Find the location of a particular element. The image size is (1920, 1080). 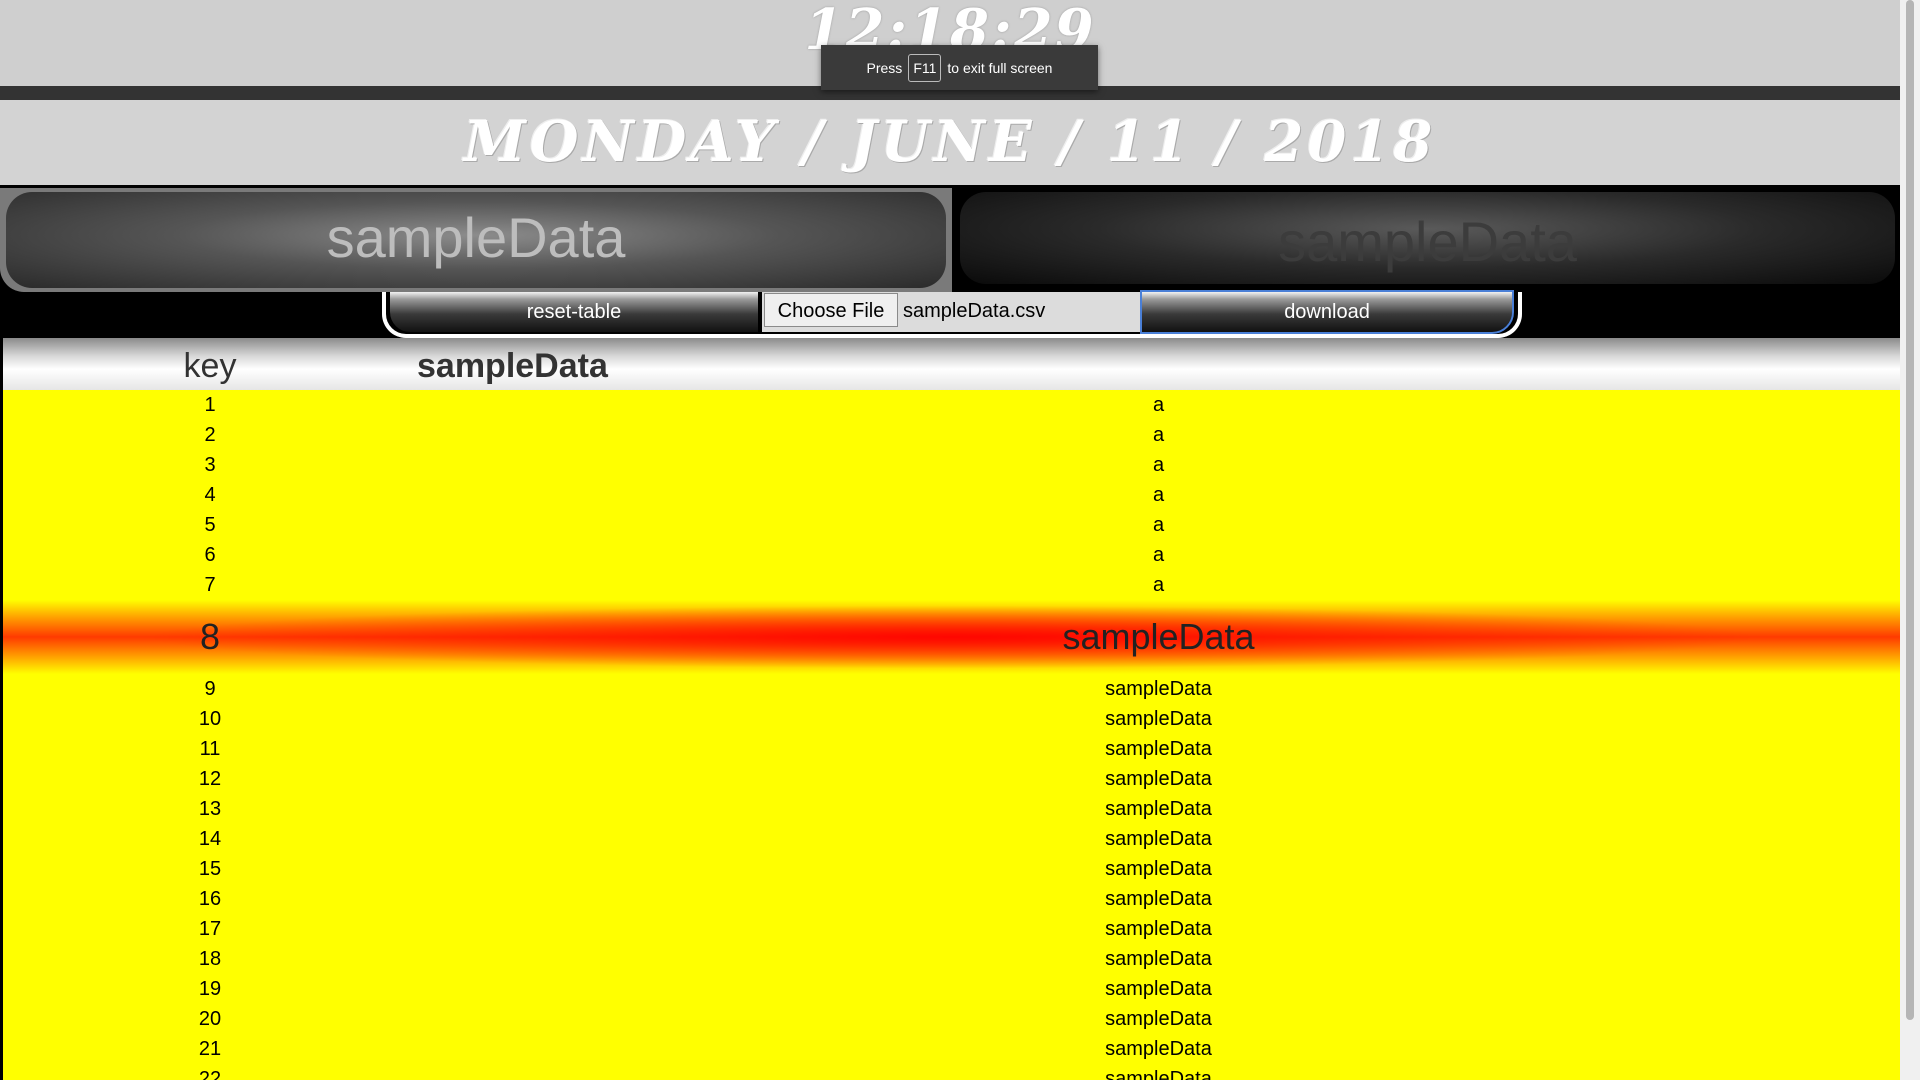

table-row-highlighted: 8 sampleData is located at coordinates (951, 637).